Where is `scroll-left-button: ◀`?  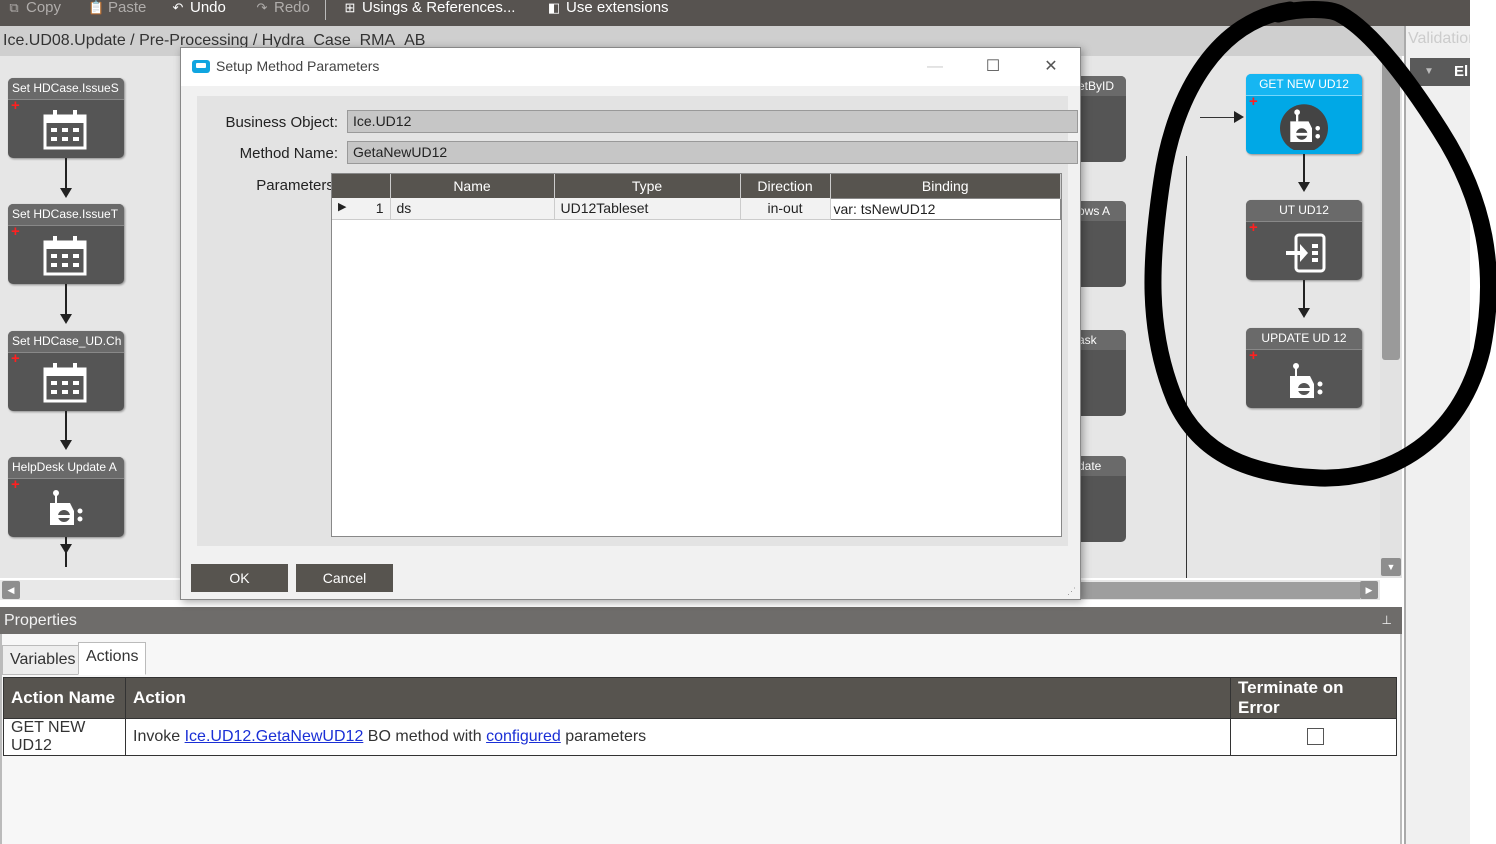 scroll-left-button: ◀ is located at coordinates (11, 590).